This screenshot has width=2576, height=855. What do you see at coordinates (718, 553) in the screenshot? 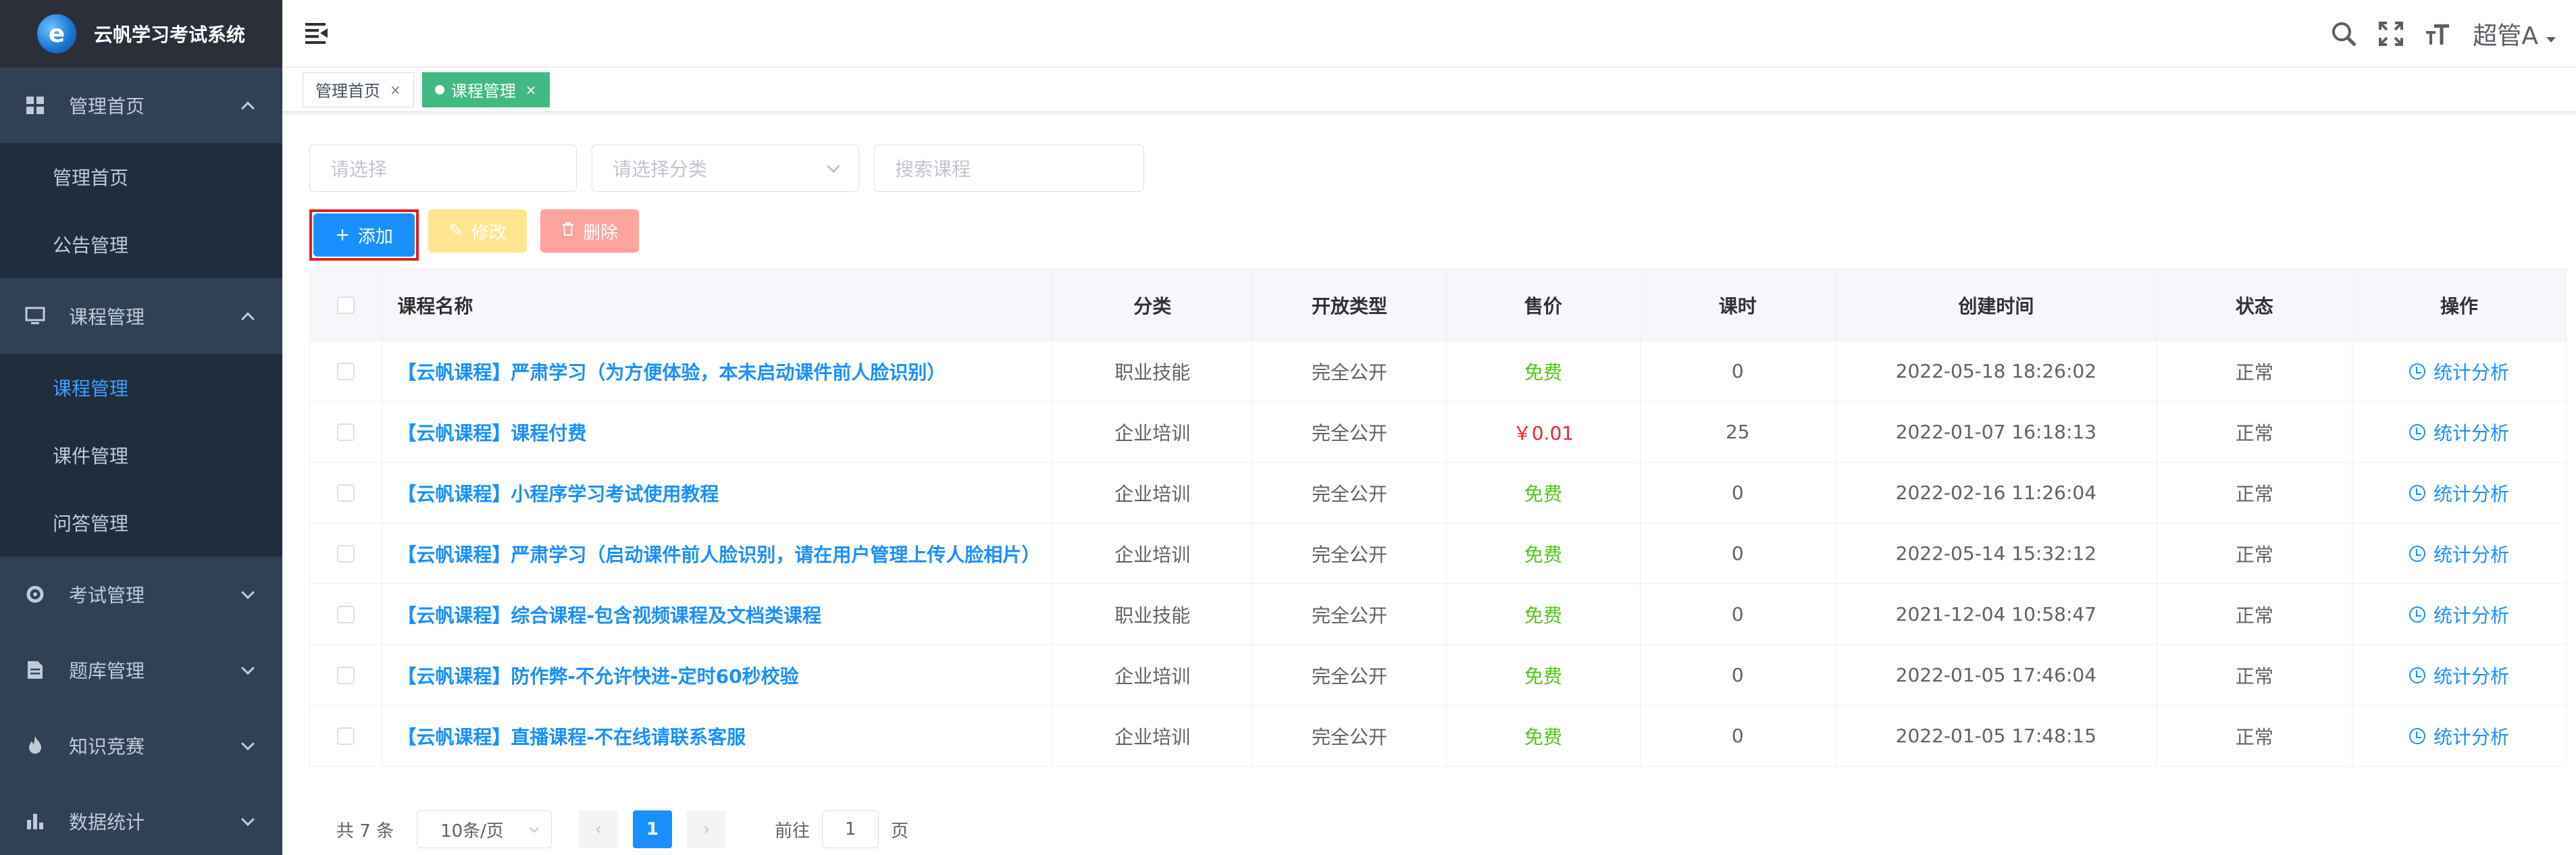
I see `course-name-link: 【云帆课程】严肃学习（启动课件前人脸识别，请在用户管理上传人脸相片）` at bounding box center [718, 553].